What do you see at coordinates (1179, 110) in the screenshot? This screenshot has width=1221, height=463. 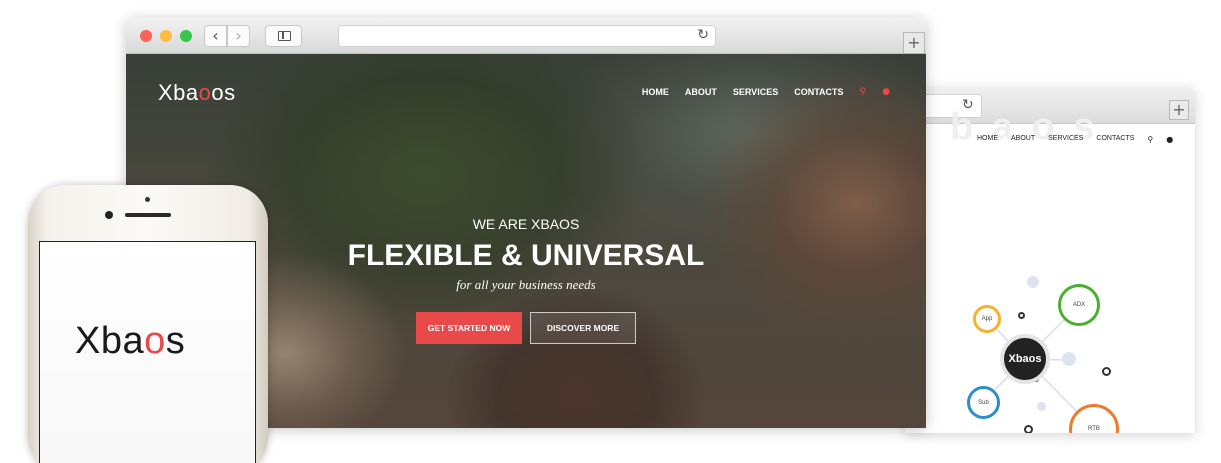 I see `new-tab-icon: +` at bounding box center [1179, 110].